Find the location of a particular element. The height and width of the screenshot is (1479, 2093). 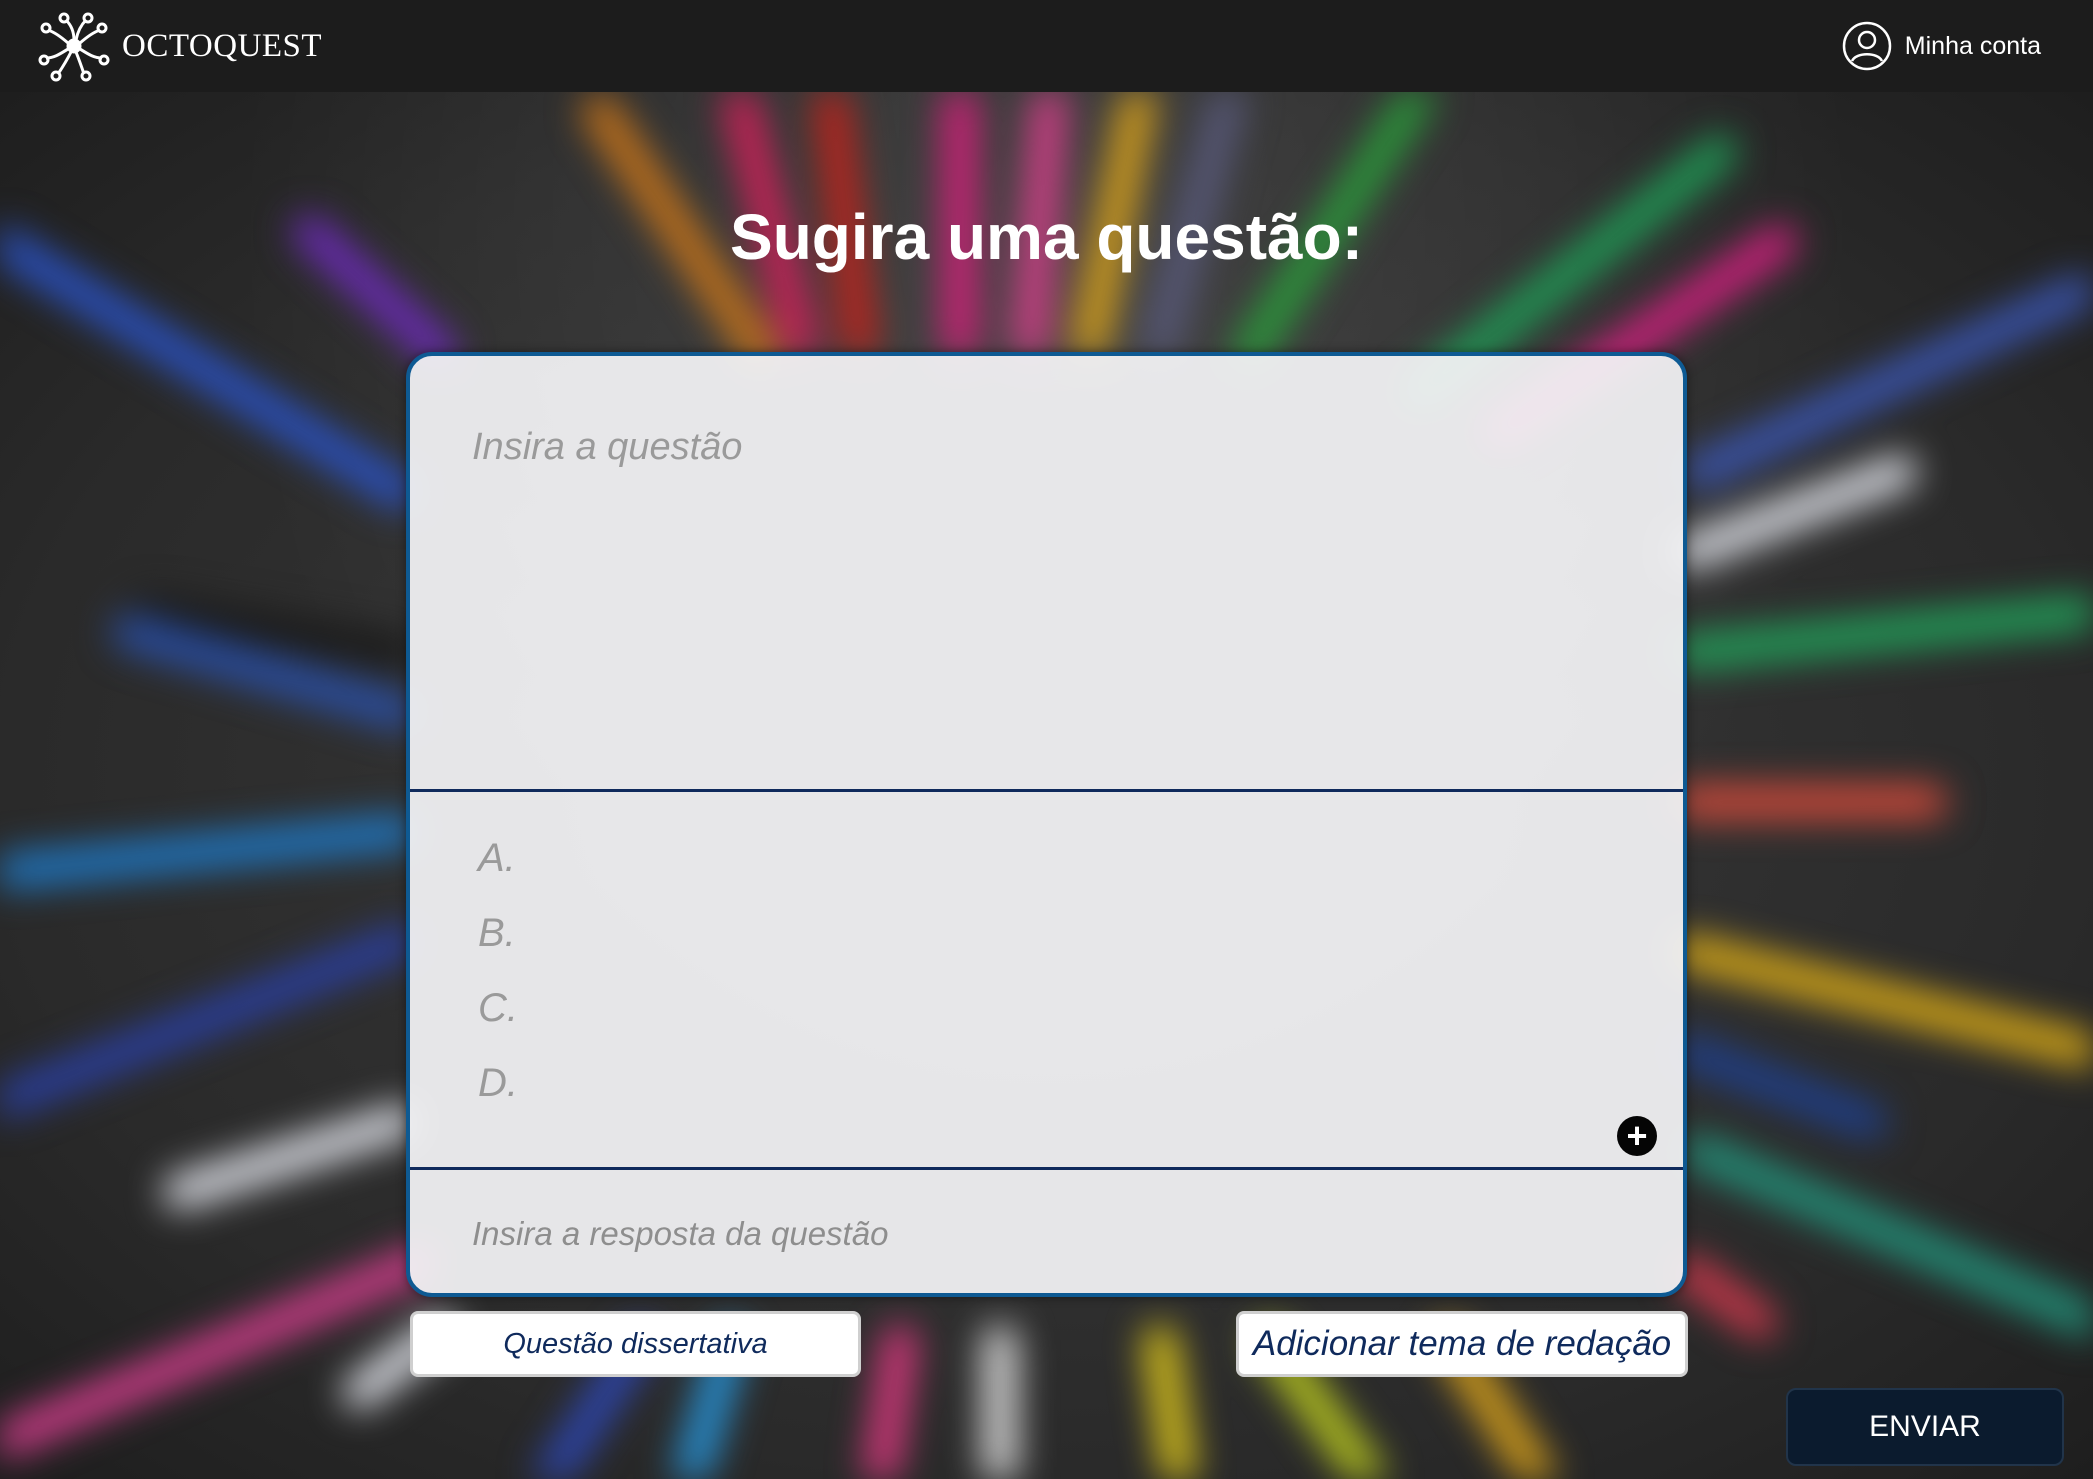

option-c: C. is located at coordinates (498, 1008).